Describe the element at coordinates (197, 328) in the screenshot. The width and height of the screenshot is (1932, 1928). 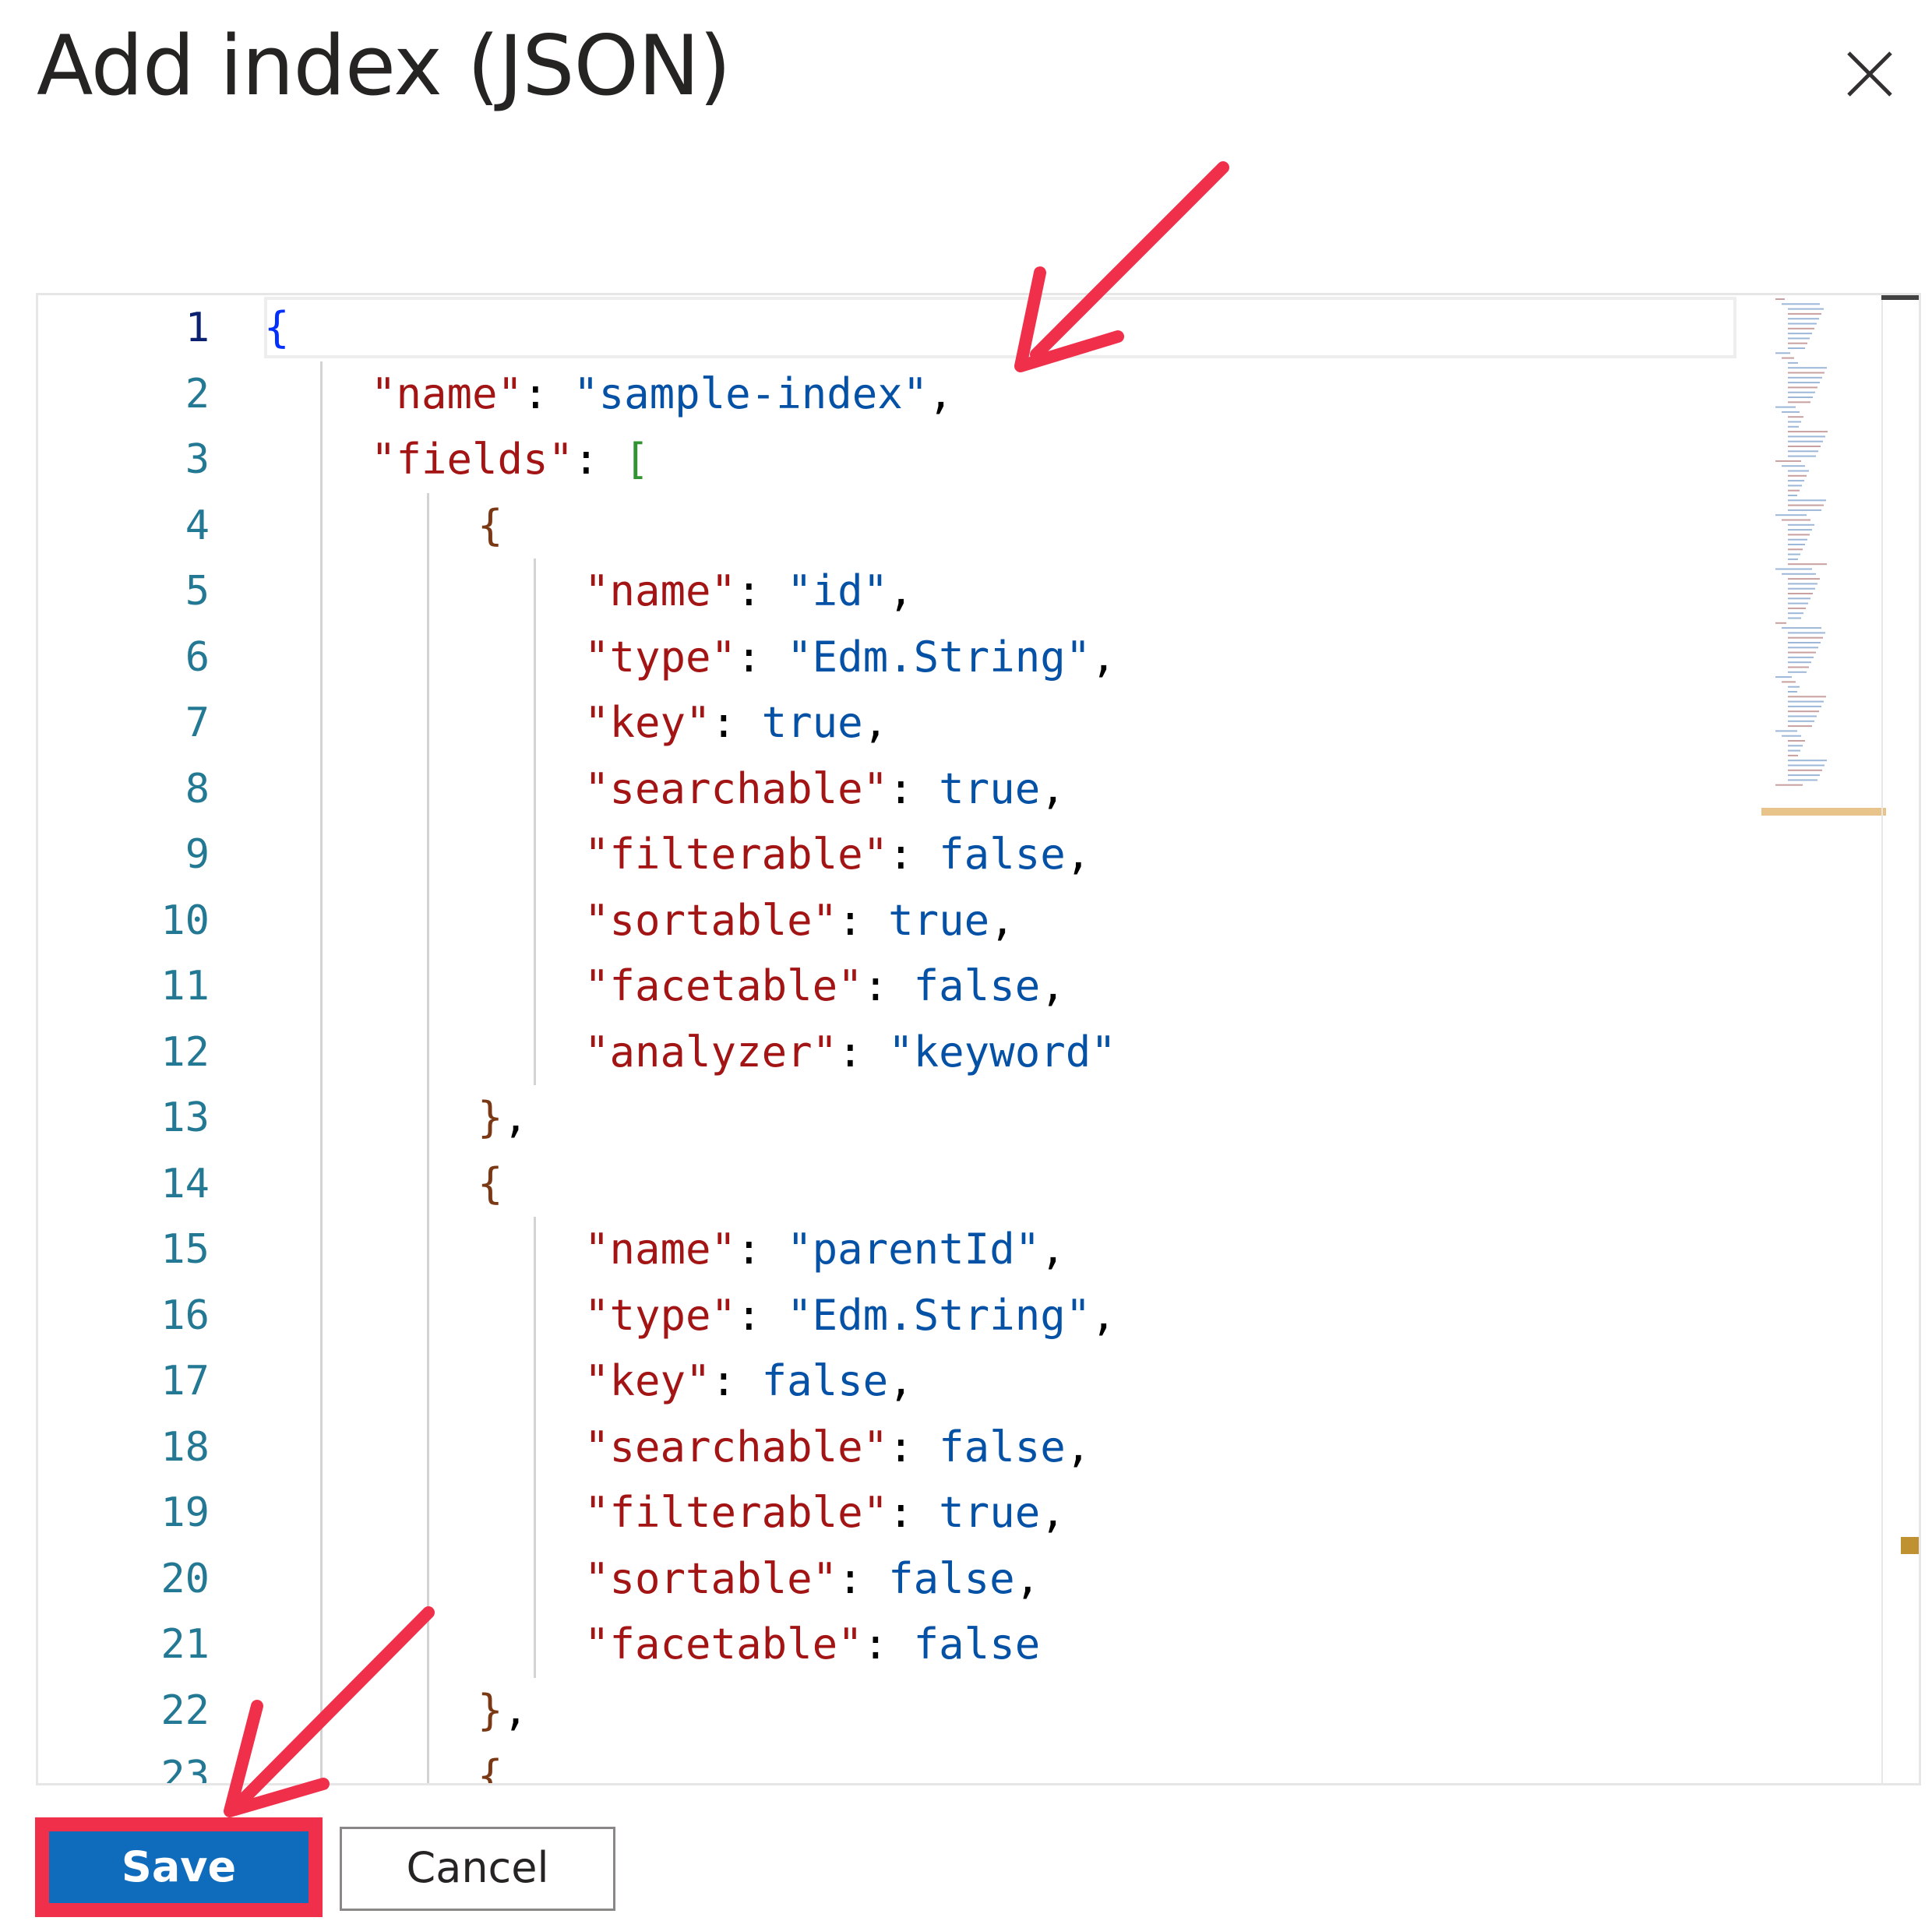
I see `line-number: 1` at that location.